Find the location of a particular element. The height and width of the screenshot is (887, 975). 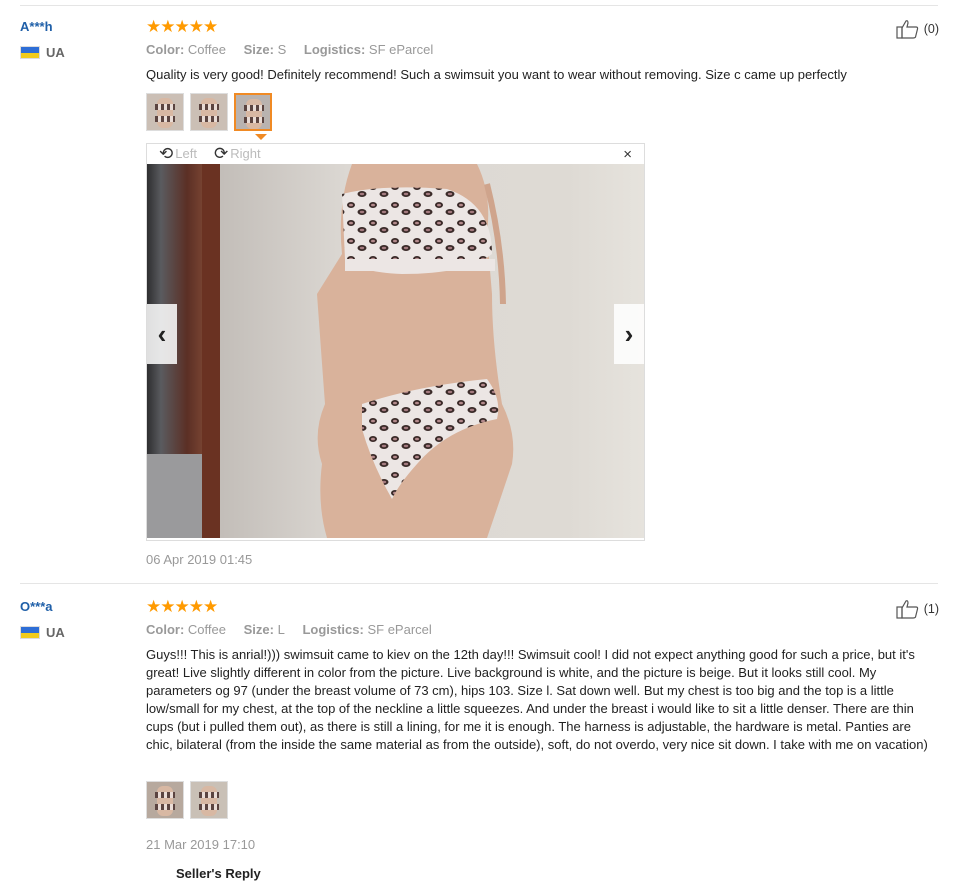

review-divider is located at coordinates (479, 583).